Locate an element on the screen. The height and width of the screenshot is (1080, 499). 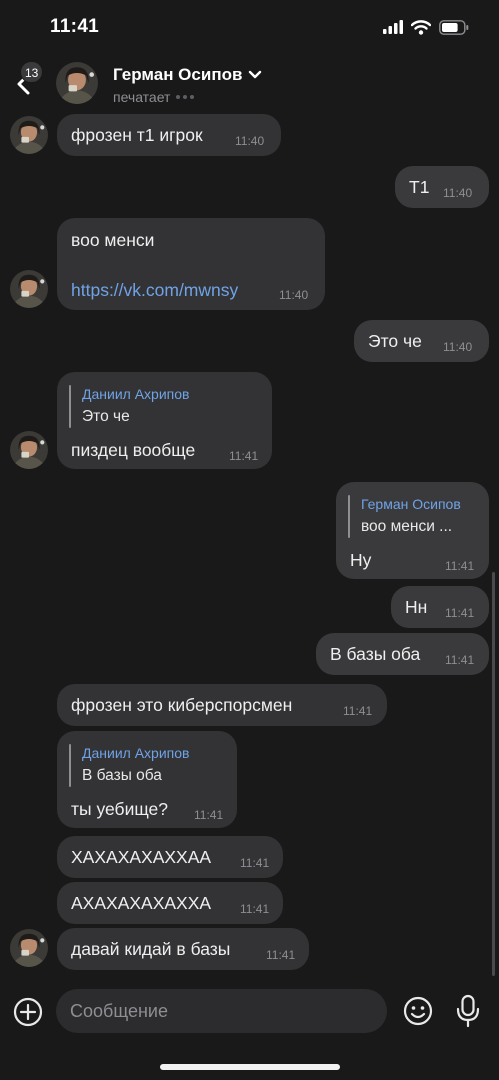
chevron-down-icon is located at coordinates (255, 74).